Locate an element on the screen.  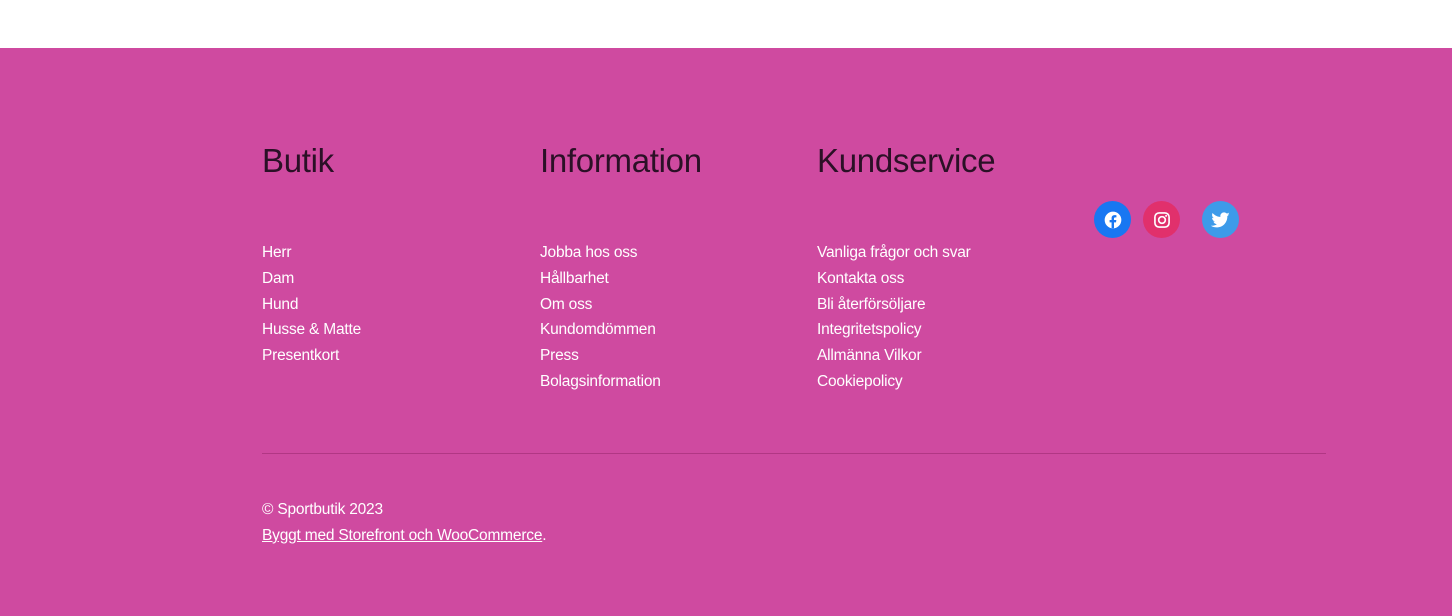
footer-link-cookiepolicy: Cookiepolicy is located at coordinates (860, 381).